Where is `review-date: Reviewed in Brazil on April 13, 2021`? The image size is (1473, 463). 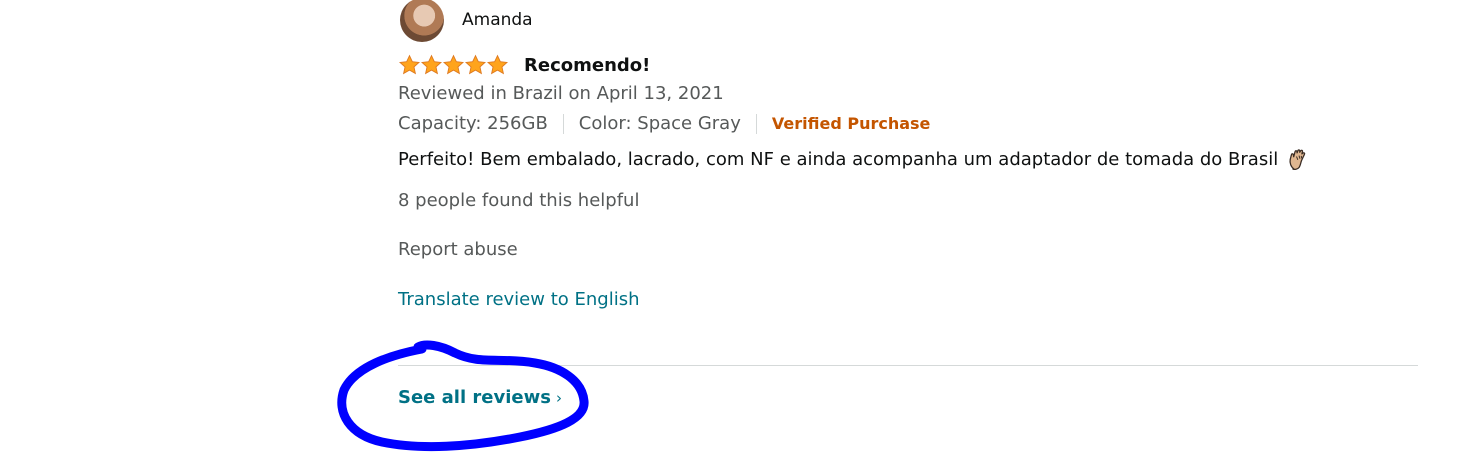 review-date: Reviewed in Brazil on April 13, 2021 is located at coordinates (561, 93).